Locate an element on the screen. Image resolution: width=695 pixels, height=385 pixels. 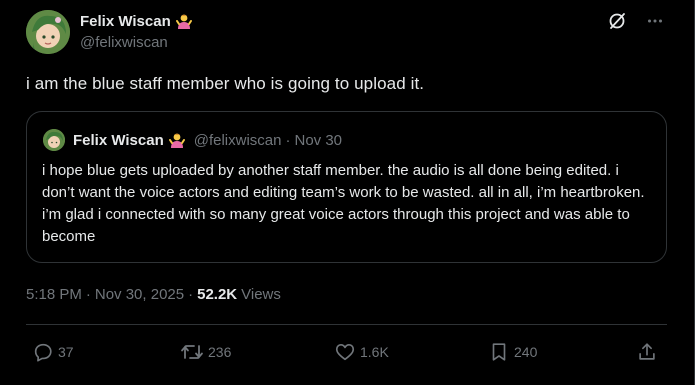
post-meta: 5:18 PM · Nov 30, 2025 · 52.2K Views is located at coordinates (153, 294).